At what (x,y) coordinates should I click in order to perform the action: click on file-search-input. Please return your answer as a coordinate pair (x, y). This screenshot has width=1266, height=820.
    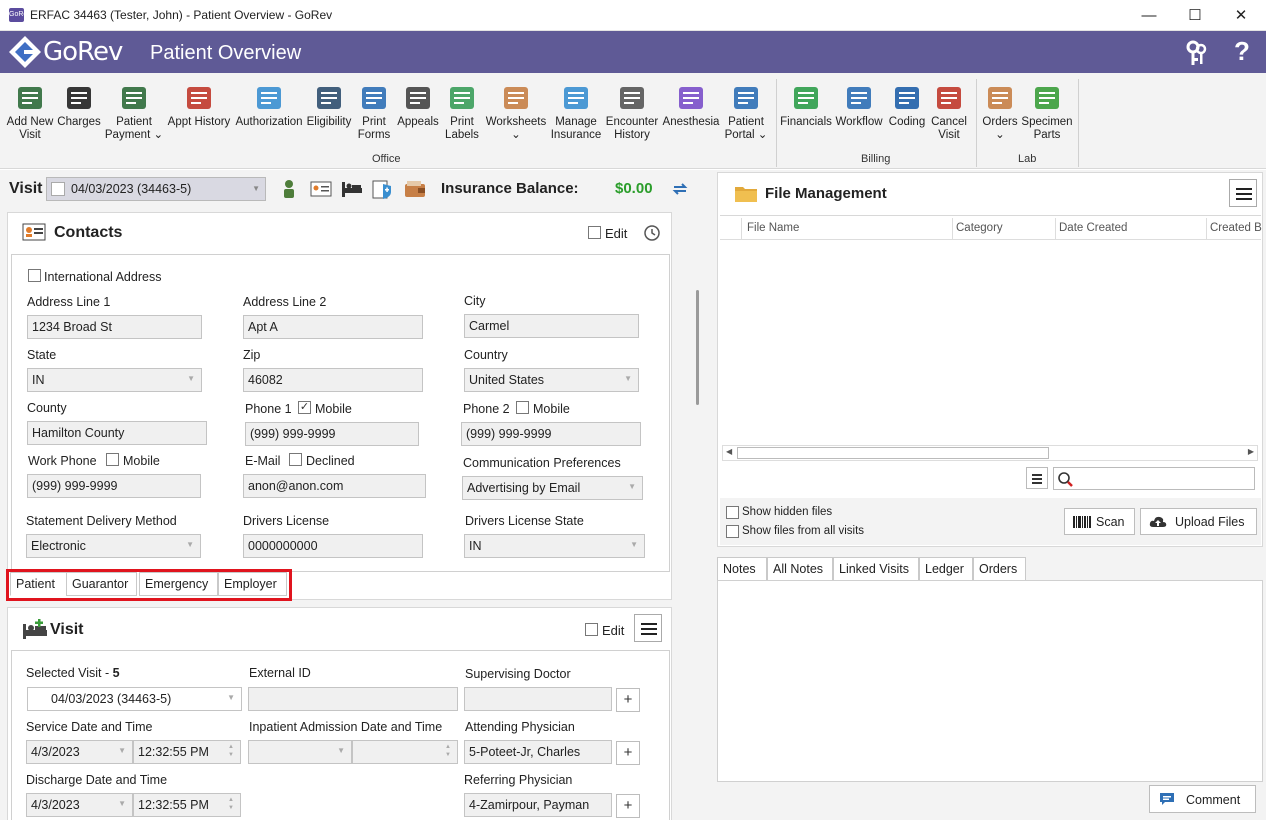
    Looking at the image, I should click on (1154, 478).